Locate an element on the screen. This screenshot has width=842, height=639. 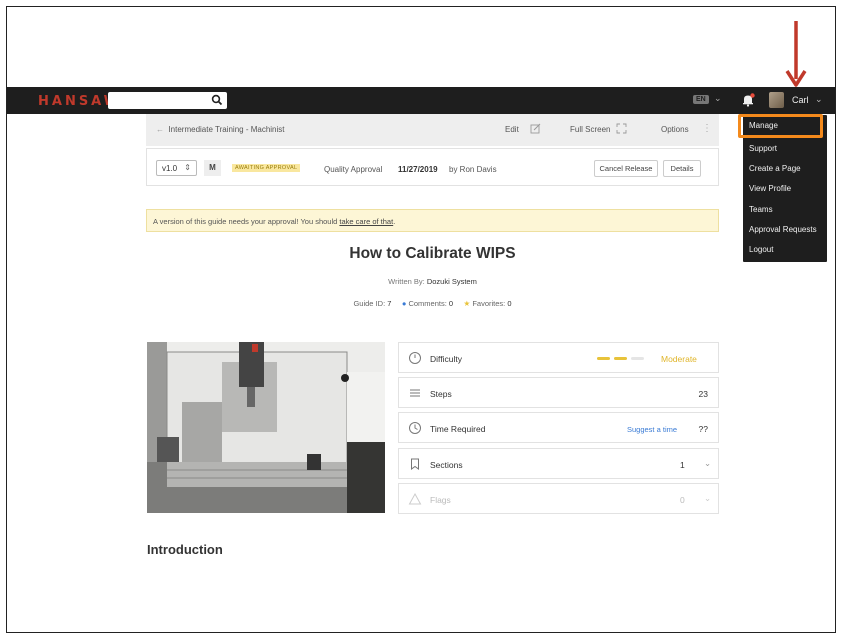
written-by: Written By: Dozuki System is located at coordinates (421, 281).